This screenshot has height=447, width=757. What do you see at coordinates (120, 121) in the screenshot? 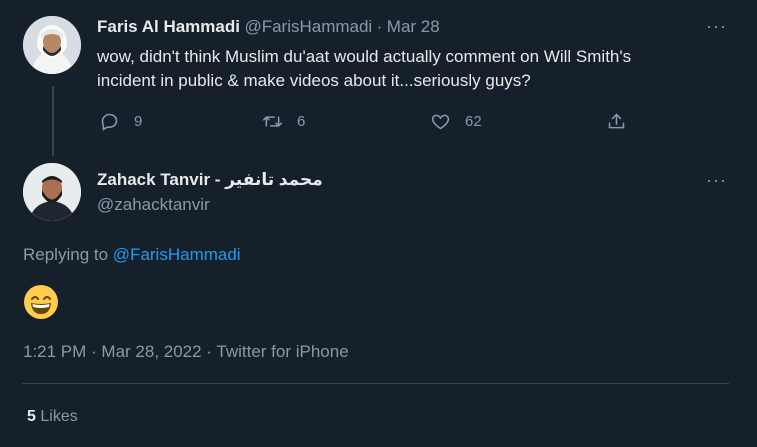
I see `reply-button: 9` at bounding box center [120, 121].